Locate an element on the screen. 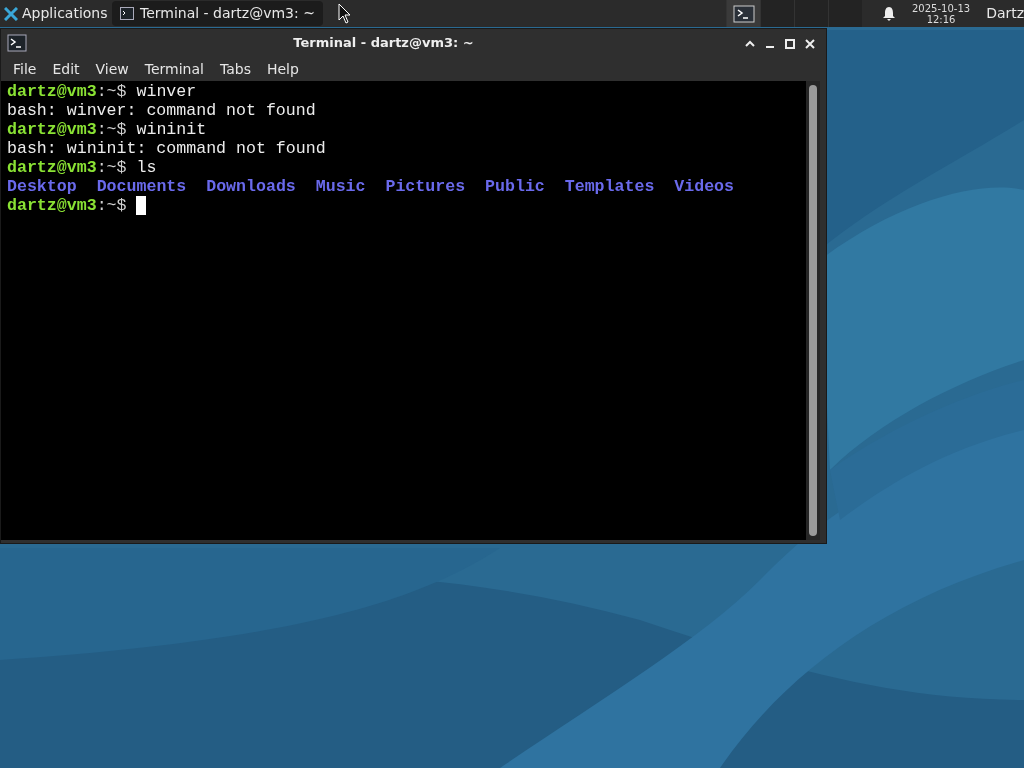 The width and height of the screenshot is (1024, 768). directory-name: Videos is located at coordinates (704, 186).